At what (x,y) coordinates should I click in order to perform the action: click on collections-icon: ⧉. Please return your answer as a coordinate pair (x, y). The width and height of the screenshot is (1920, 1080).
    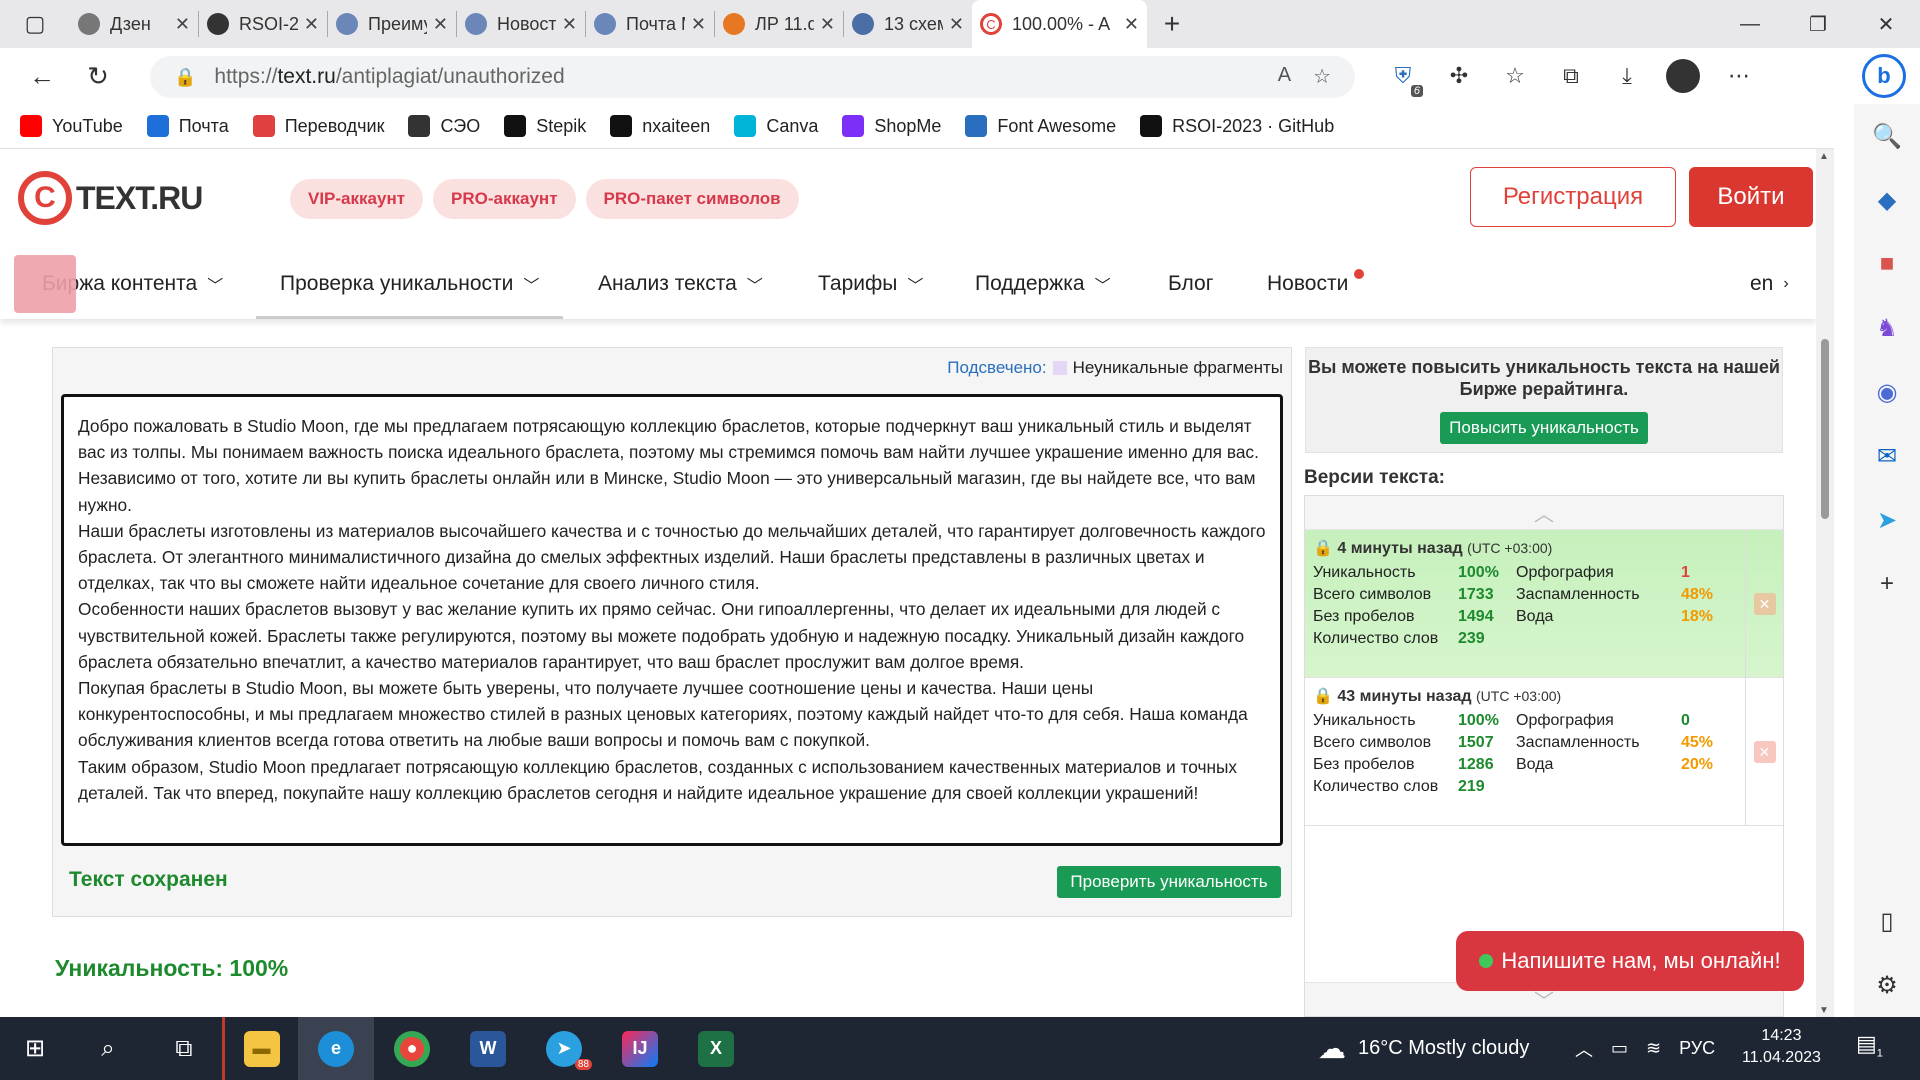
    Looking at the image, I should click on (1571, 76).